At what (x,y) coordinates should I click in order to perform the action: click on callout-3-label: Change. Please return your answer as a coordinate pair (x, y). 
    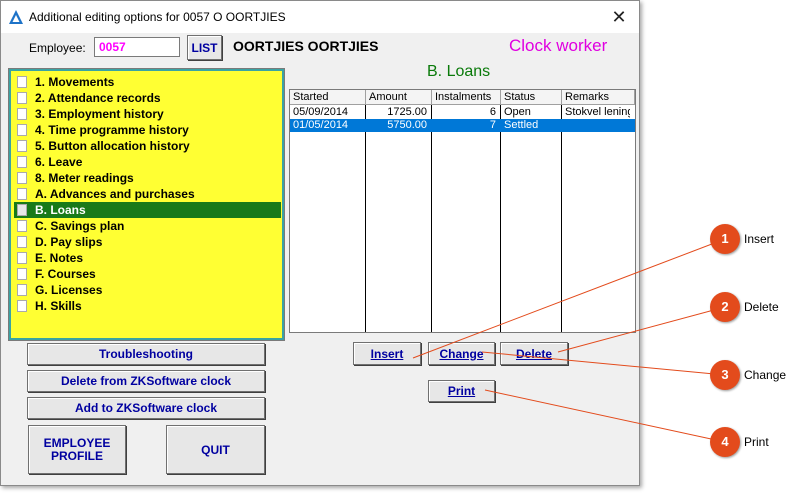
    Looking at the image, I should click on (765, 375).